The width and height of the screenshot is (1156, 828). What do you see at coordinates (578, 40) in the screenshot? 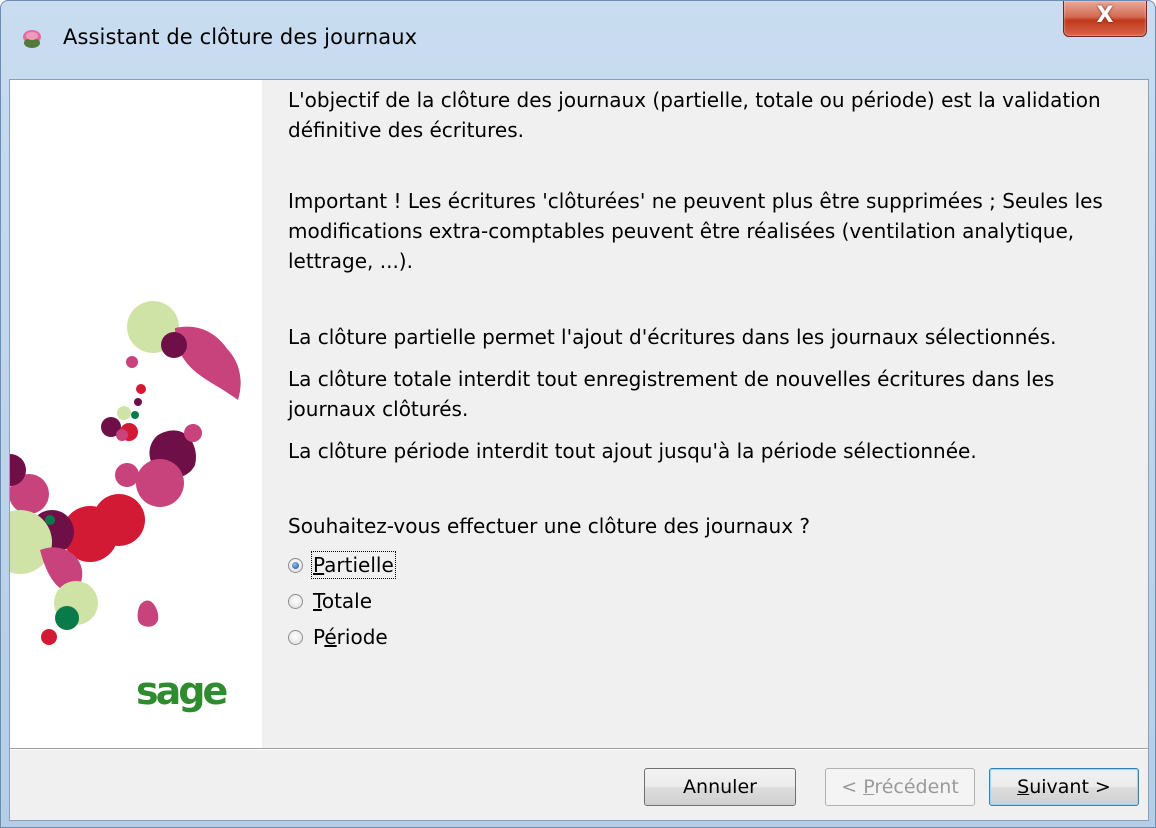
I see `title-bar: Assistant de clôture des journaux X` at bounding box center [578, 40].